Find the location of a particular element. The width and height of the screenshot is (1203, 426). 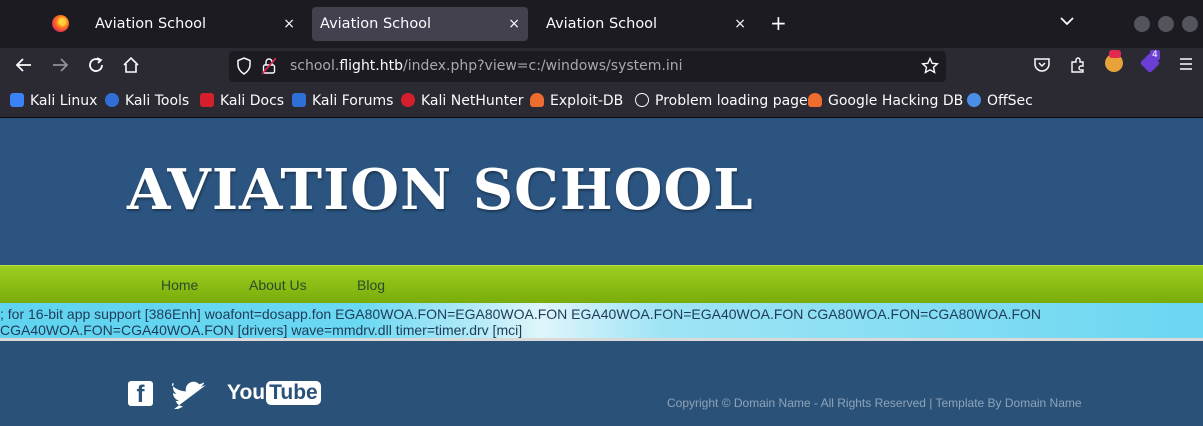

bookmark-problem-loading: Problem loading page is located at coordinates (721, 101).